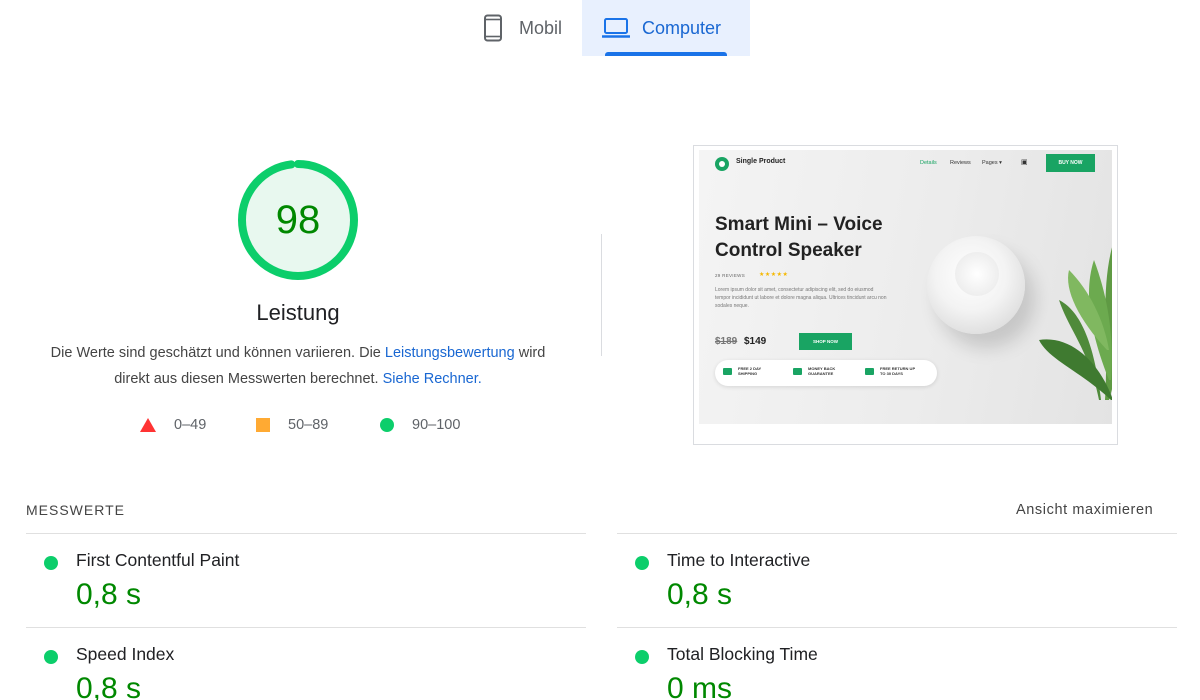 The image size is (1200, 700). I want to click on metric-time-to-interactive: Time to Interactive 0,8 s, so click(897, 579).